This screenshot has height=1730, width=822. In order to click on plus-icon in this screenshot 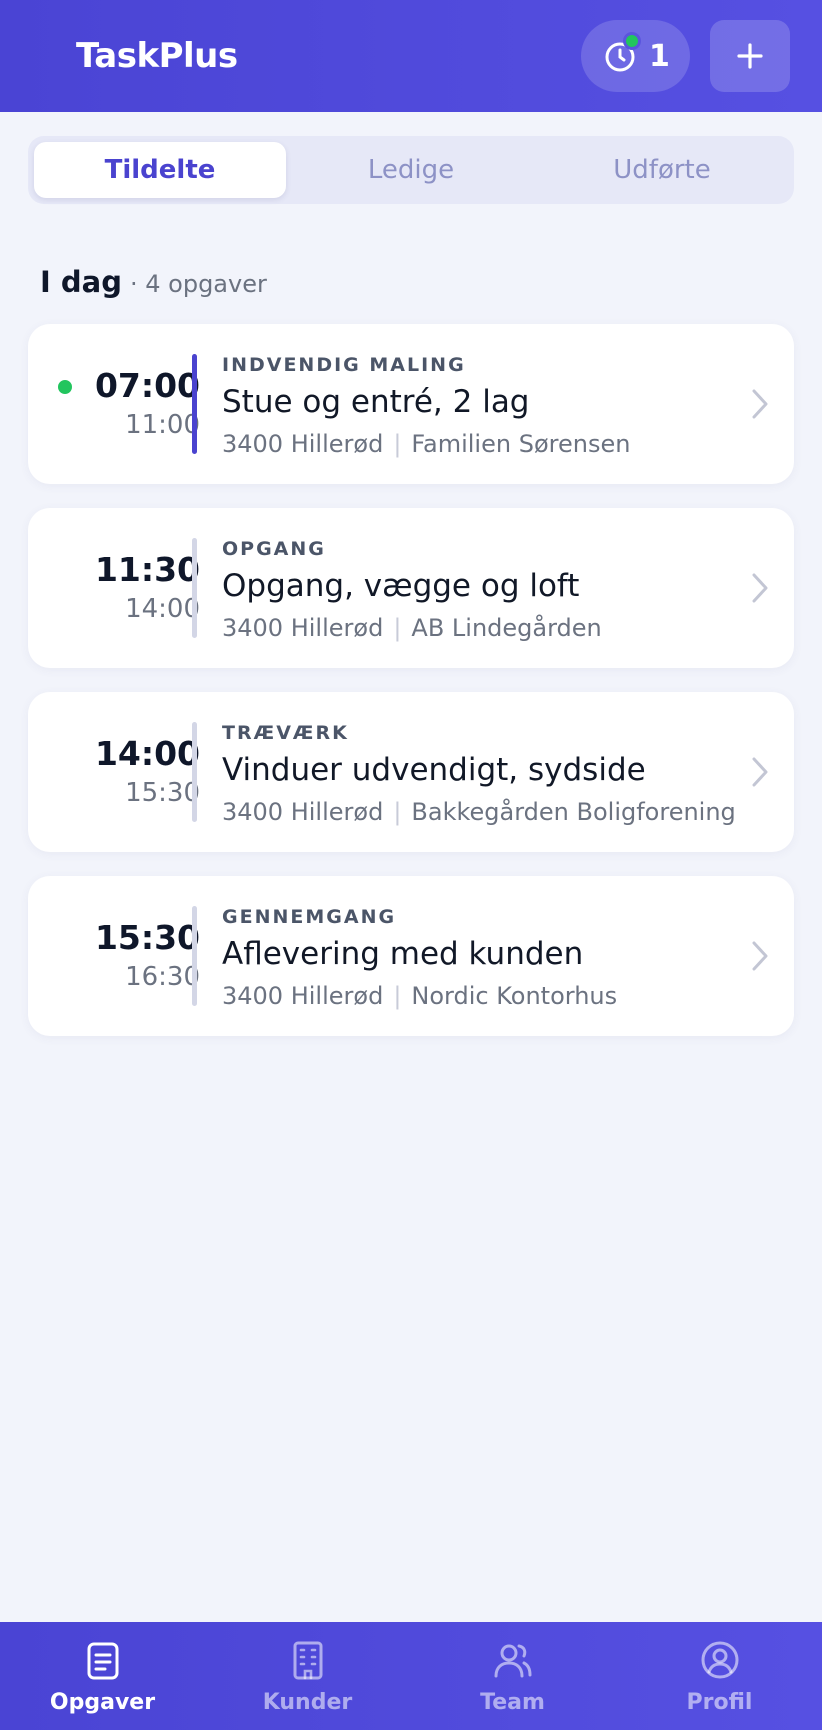, I will do `click(750, 56)`.